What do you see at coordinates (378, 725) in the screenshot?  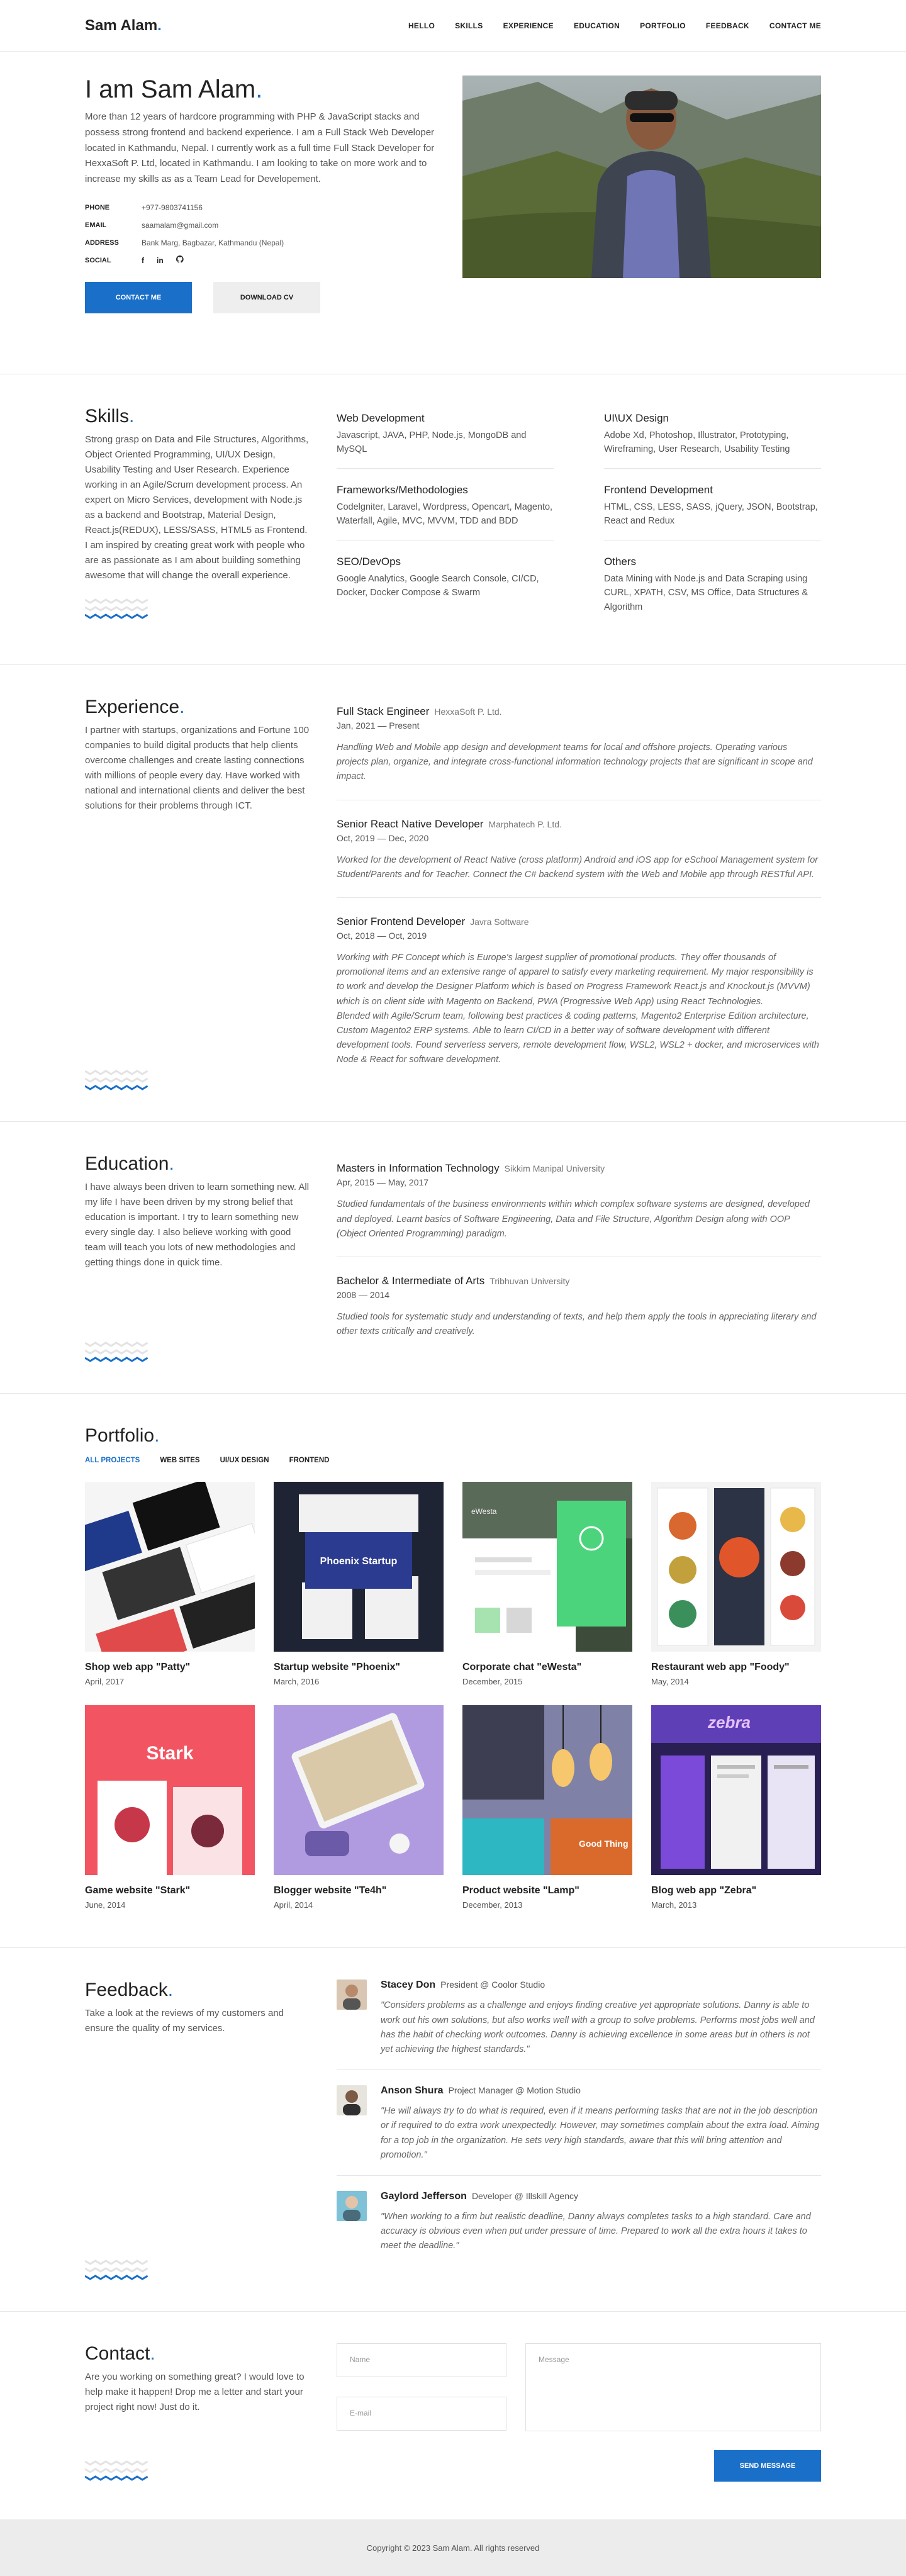 I see `job-date: Jan, 2021 — Present` at bounding box center [378, 725].